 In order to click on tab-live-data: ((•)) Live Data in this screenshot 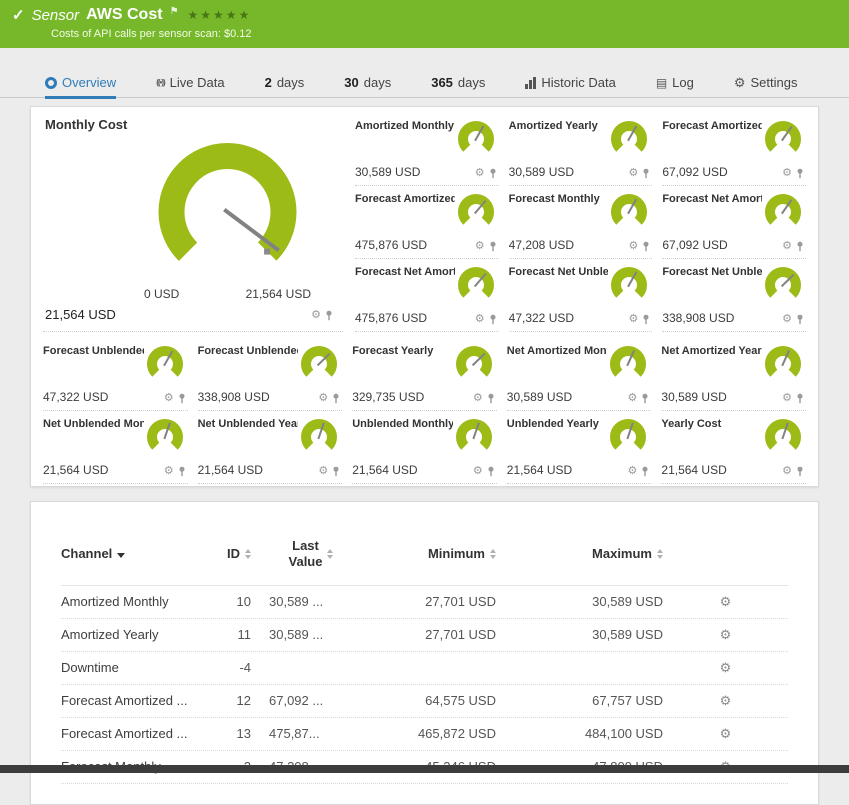, I will do `click(190, 86)`.